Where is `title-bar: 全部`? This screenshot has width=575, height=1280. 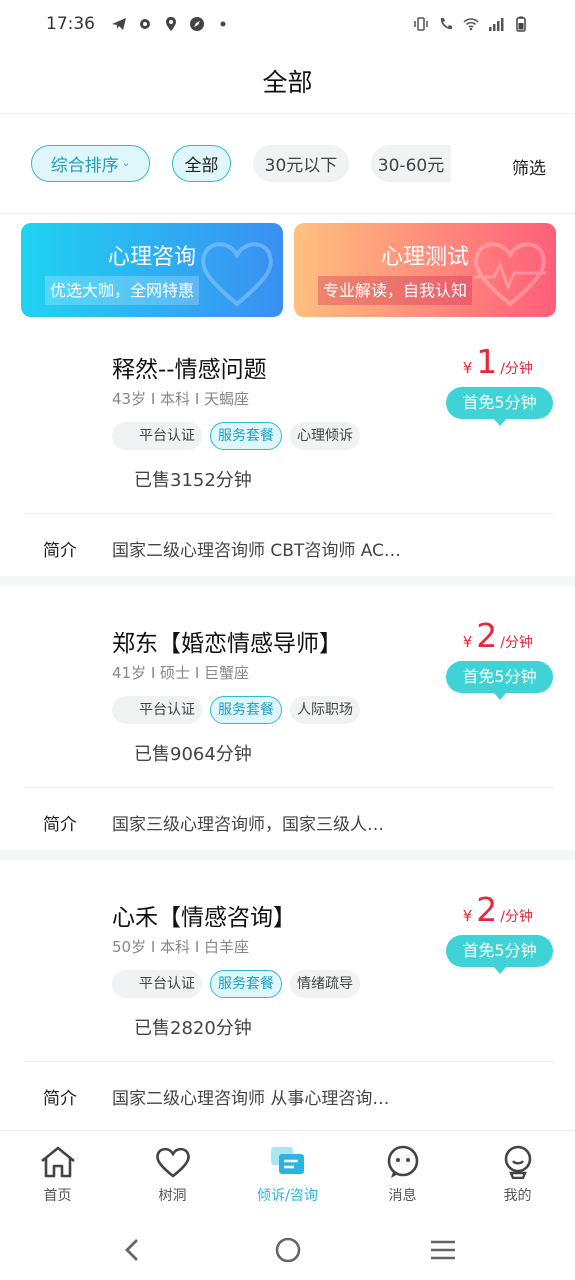
title-bar: 全部 is located at coordinates (287, 81).